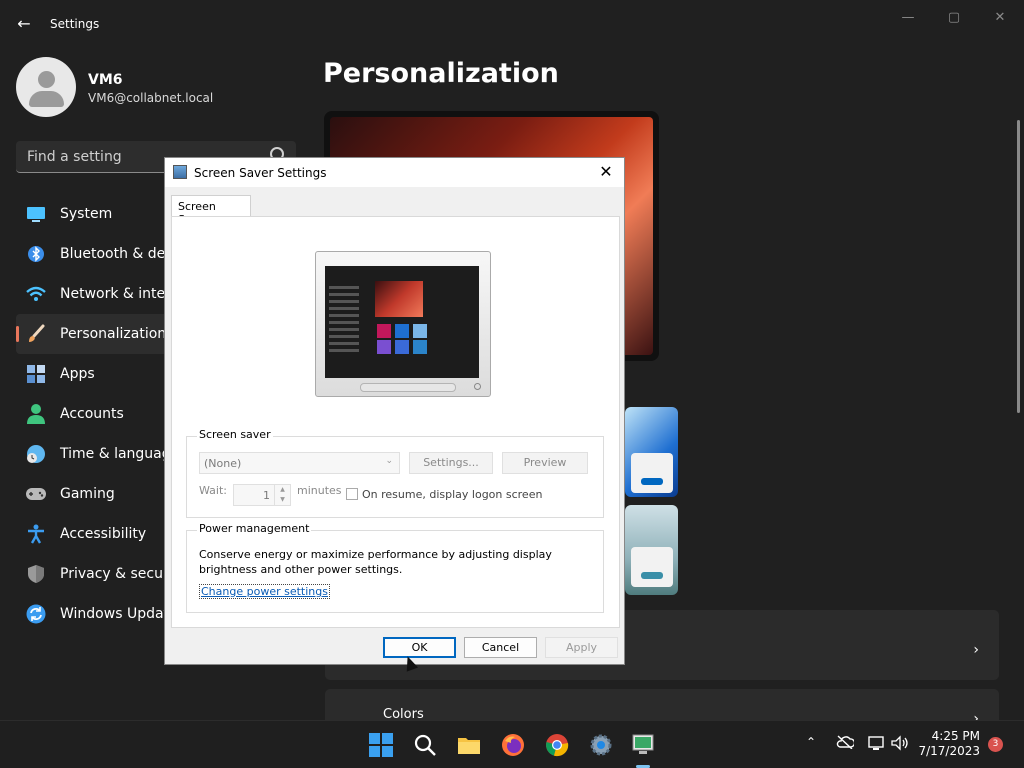 Image resolution: width=1024 pixels, height=768 pixels. I want to click on accessibility-icon, so click(36, 534).